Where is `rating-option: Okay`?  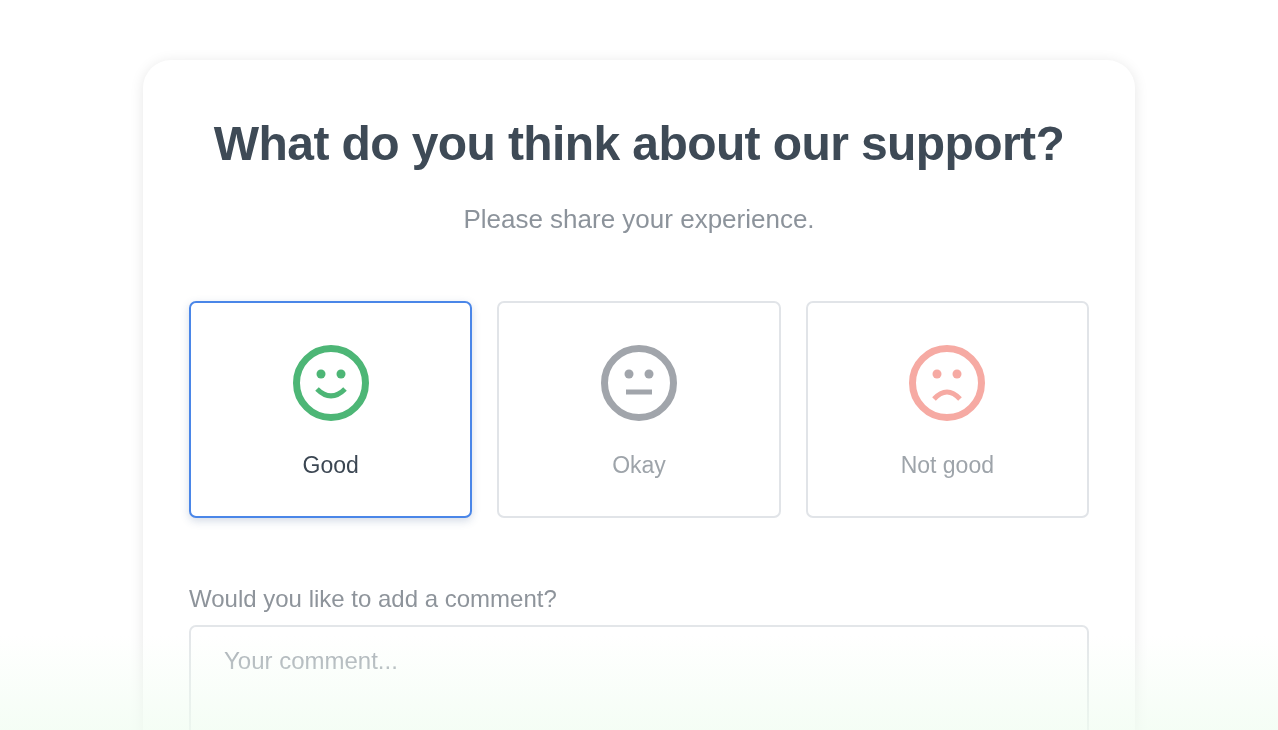 rating-option: Okay is located at coordinates (639, 409).